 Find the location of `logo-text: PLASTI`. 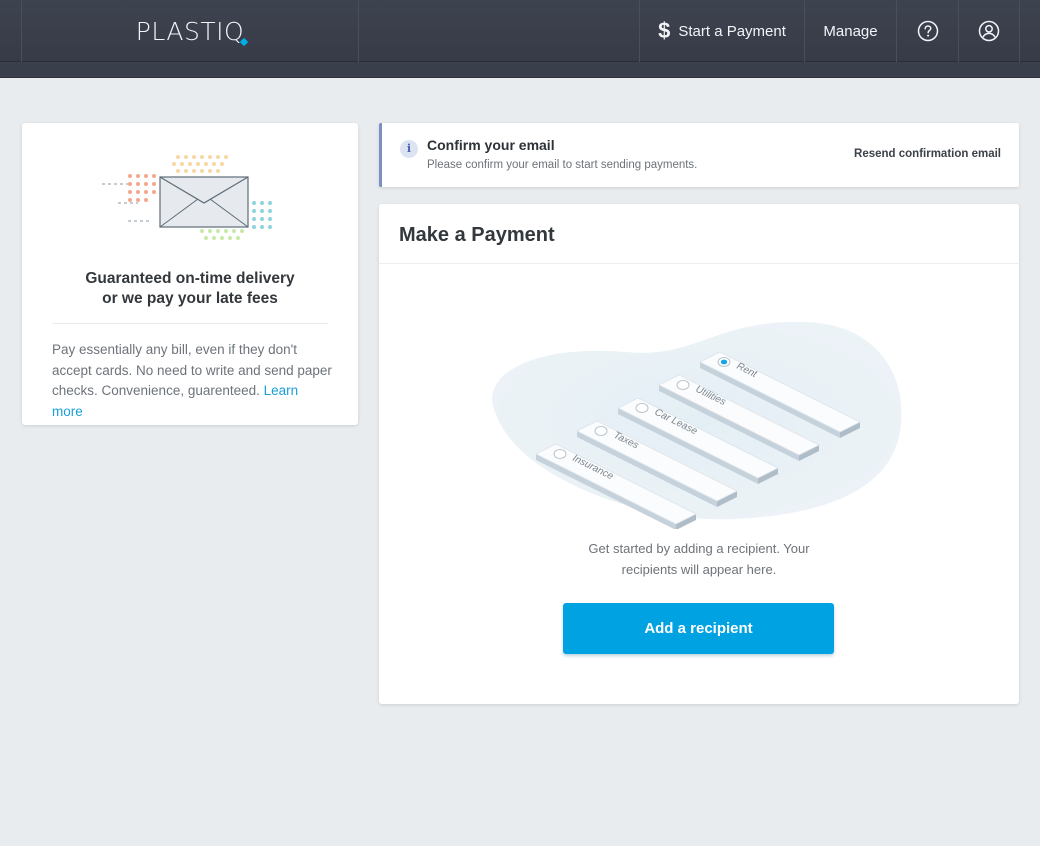

logo-text: PLASTI is located at coordinates (179, 31).